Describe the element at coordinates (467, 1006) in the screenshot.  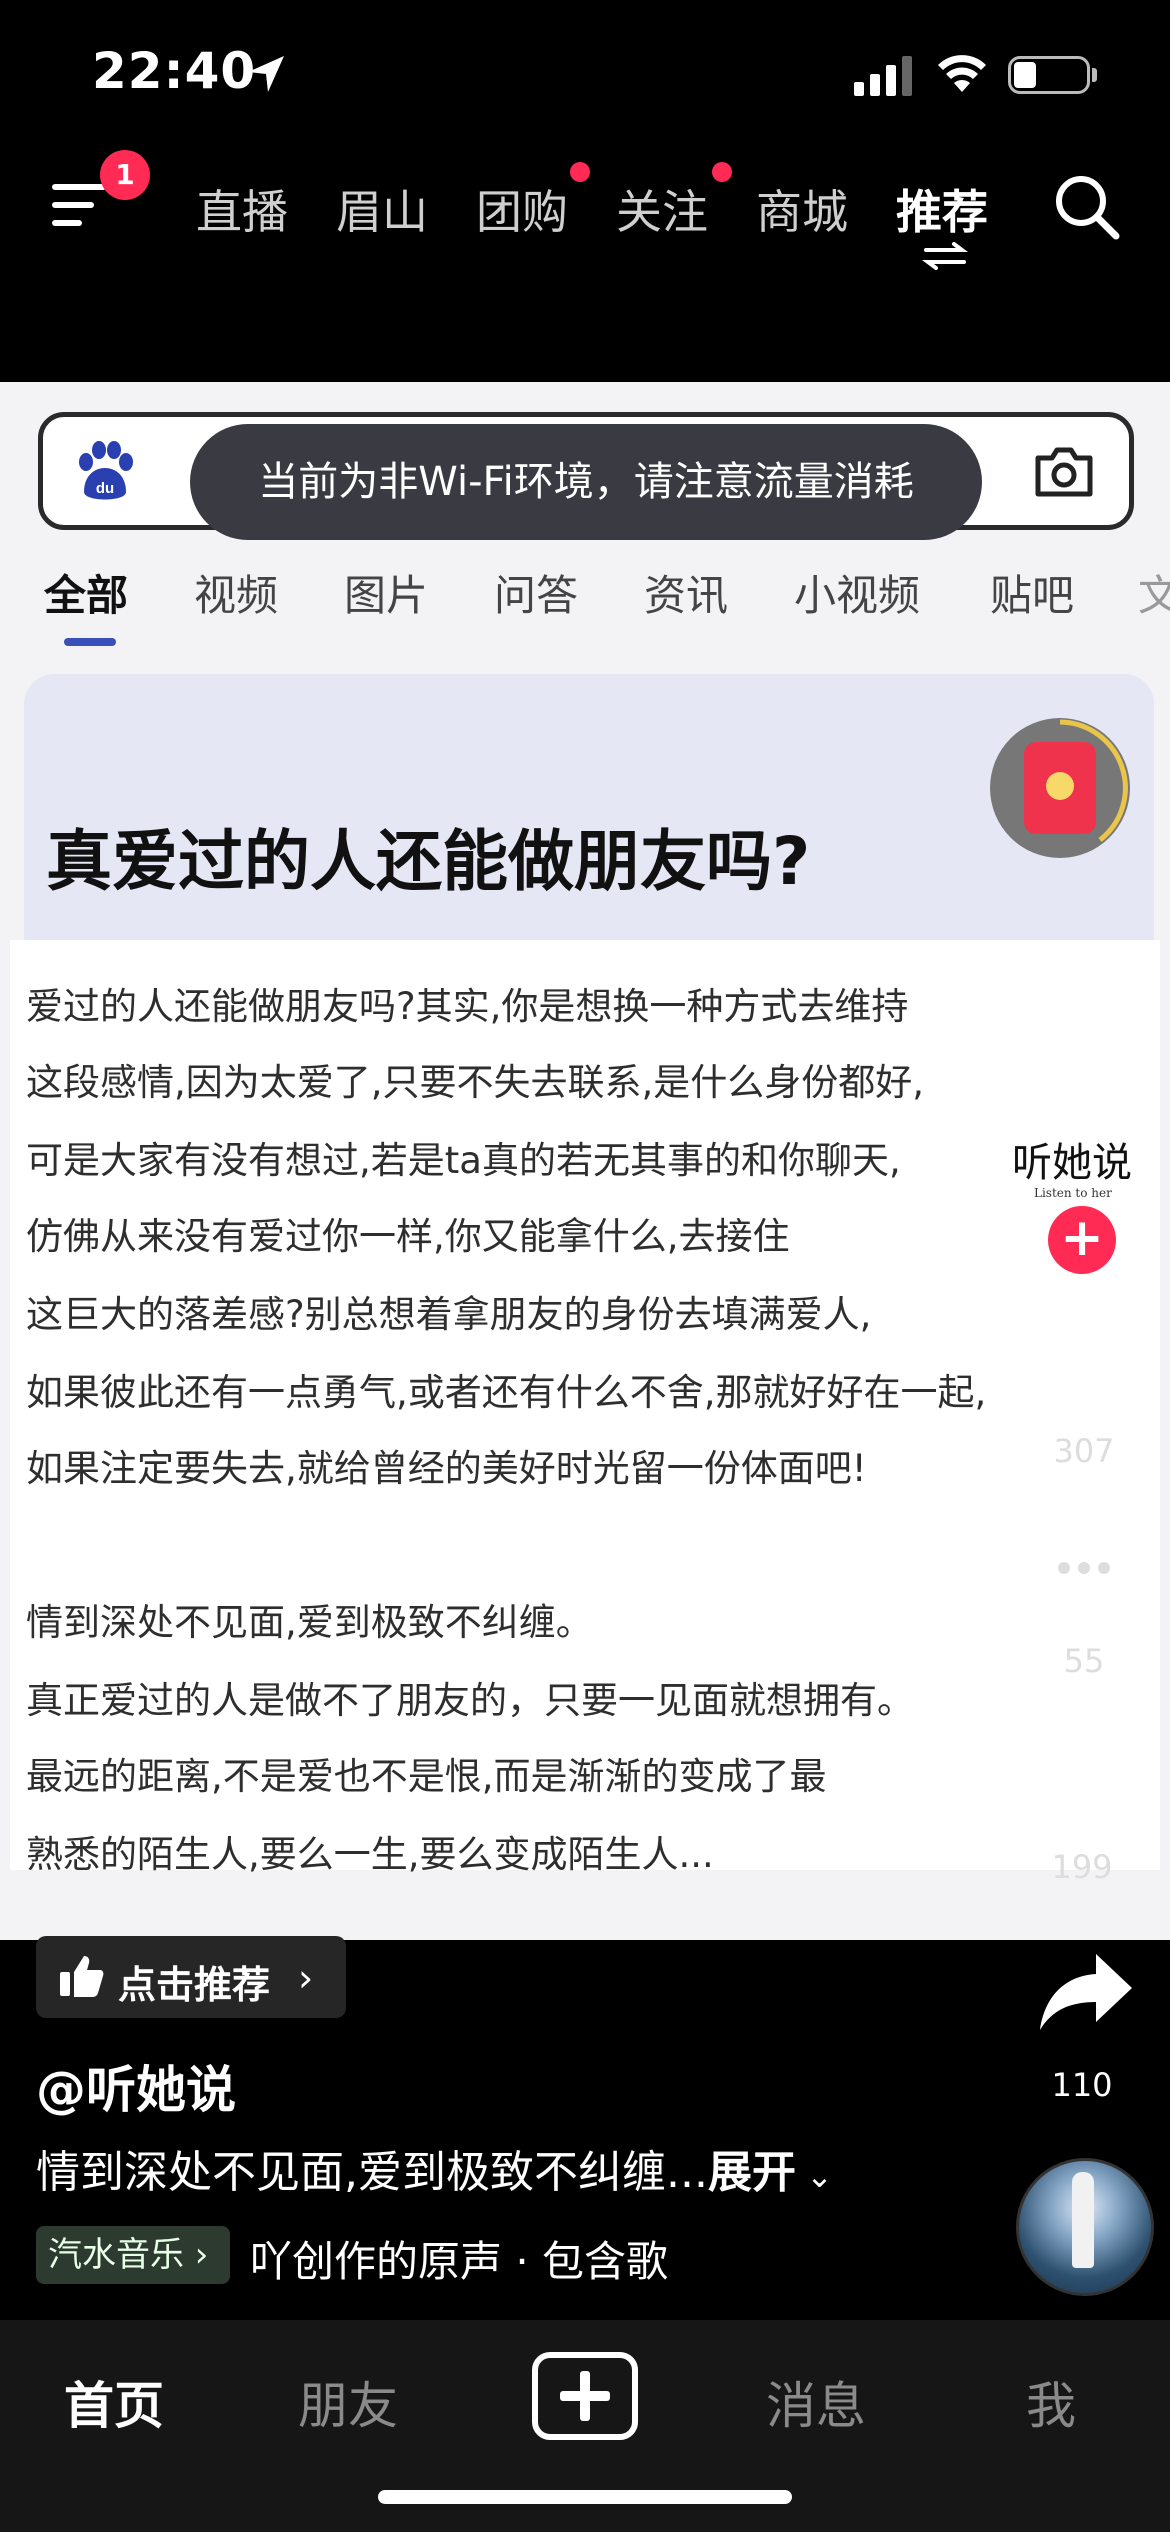
I see `paragraph-line: 爱过的人还能做朋友吗?其实,你是想换一种方式去维持` at that location.